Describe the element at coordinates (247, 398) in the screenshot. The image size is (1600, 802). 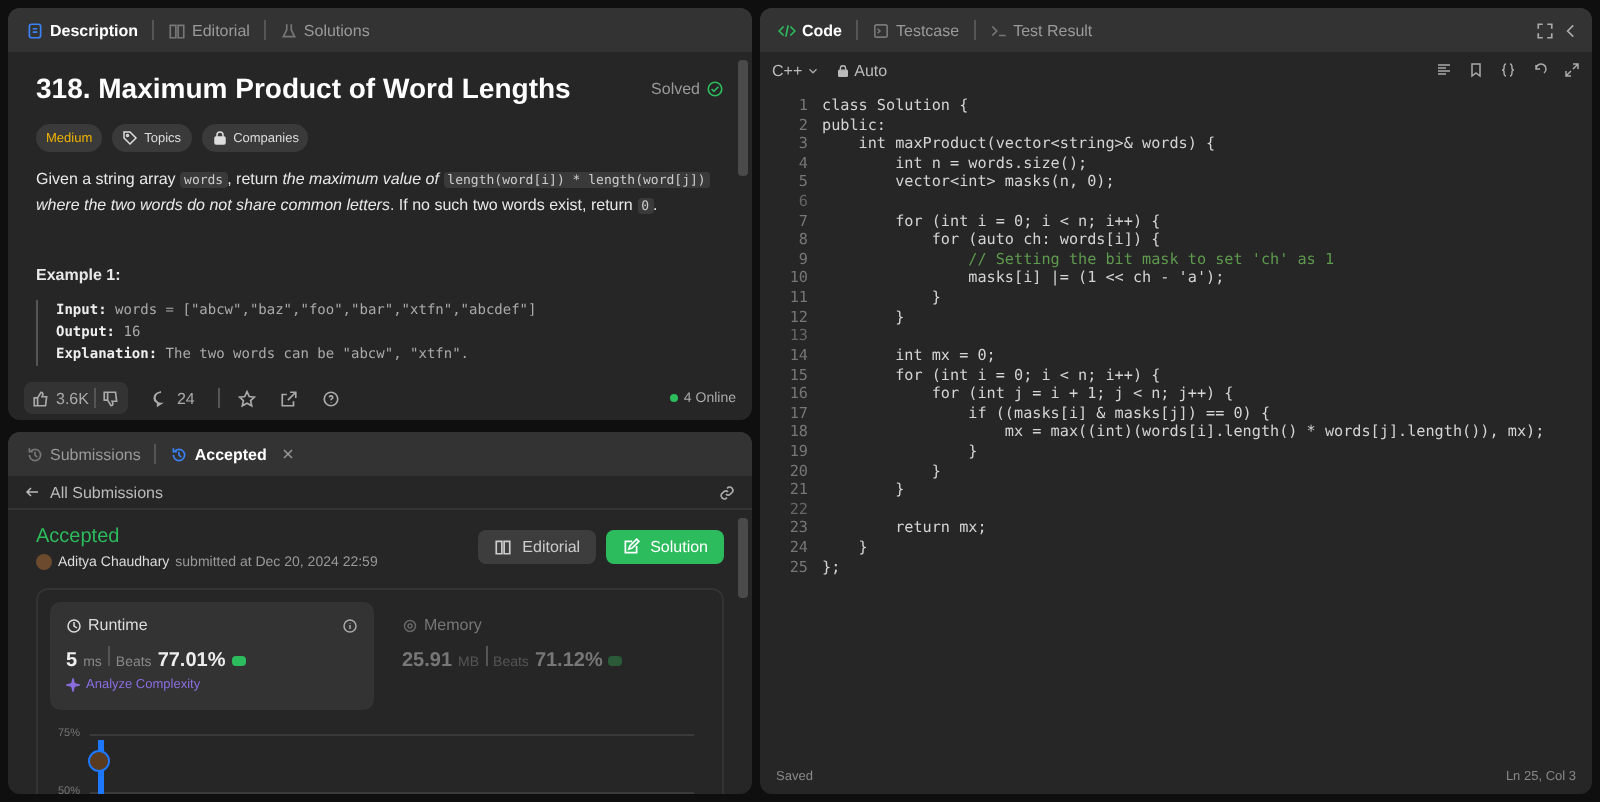
I see `star-icon` at that location.